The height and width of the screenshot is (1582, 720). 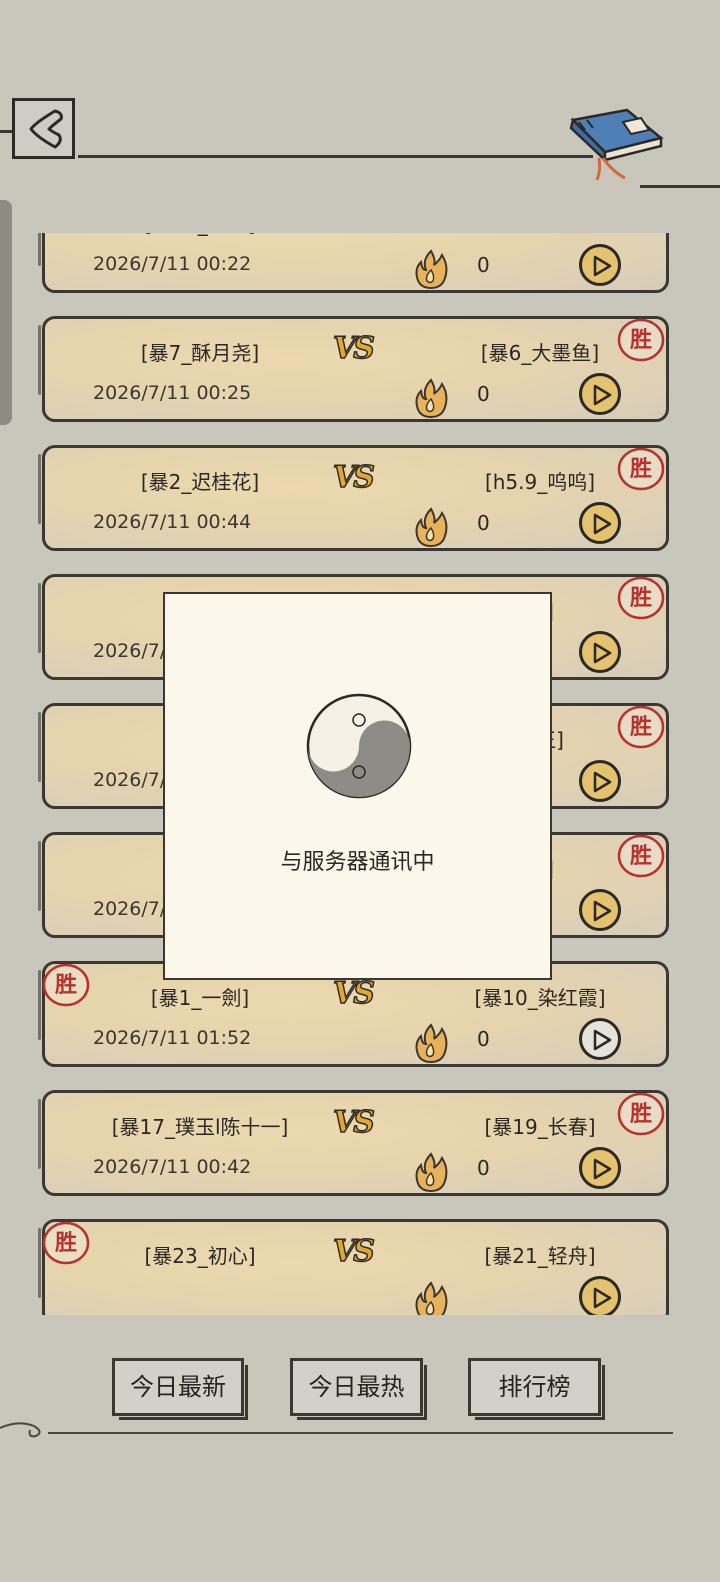 I want to click on player-right-name: [暴21_轻舟], so click(x=540, y=1256).